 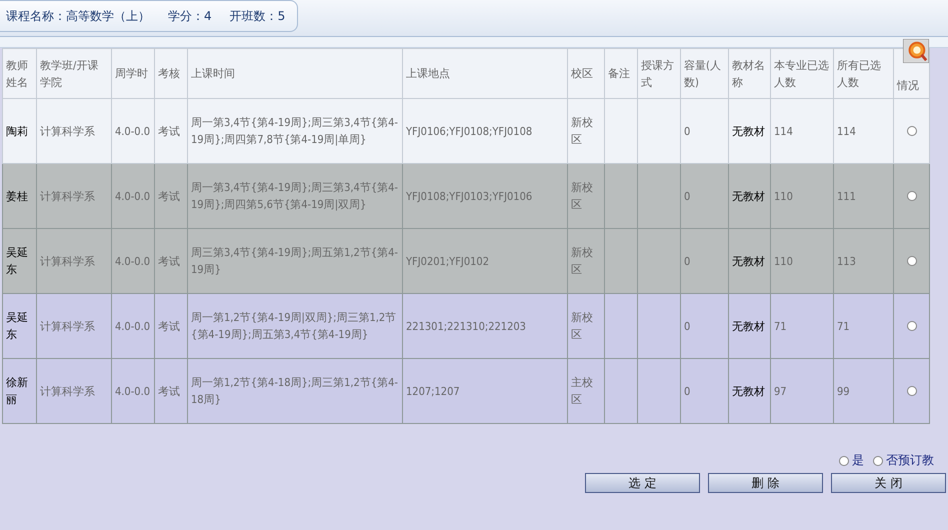 I want to click on action-button: 选 定, so click(x=642, y=483).